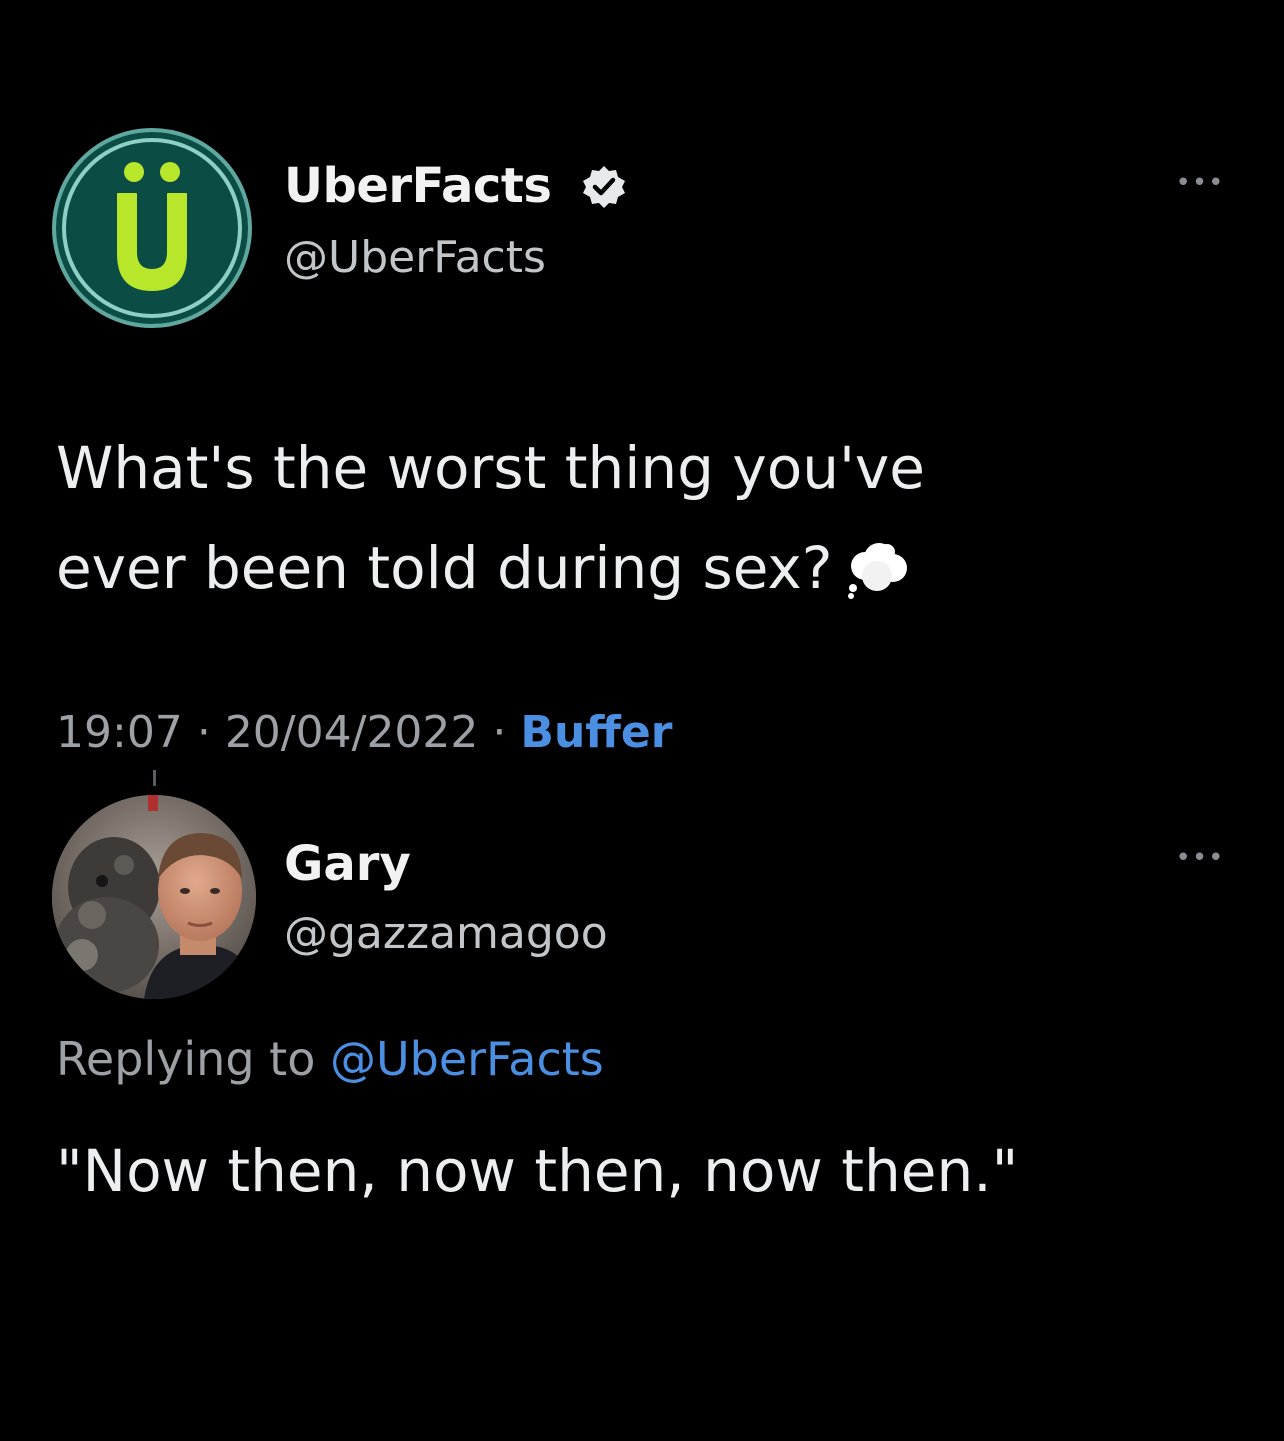  I want to click on reply-author-handle: @gazzamagoo, so click(446, 934).